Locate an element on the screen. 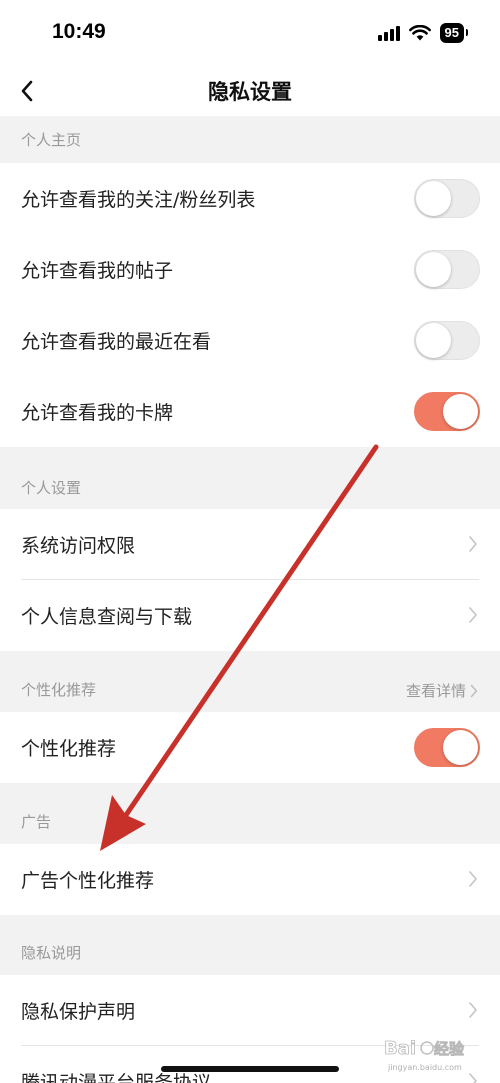  status-bar: 10:49 95 is located at coordinates (250, 33).